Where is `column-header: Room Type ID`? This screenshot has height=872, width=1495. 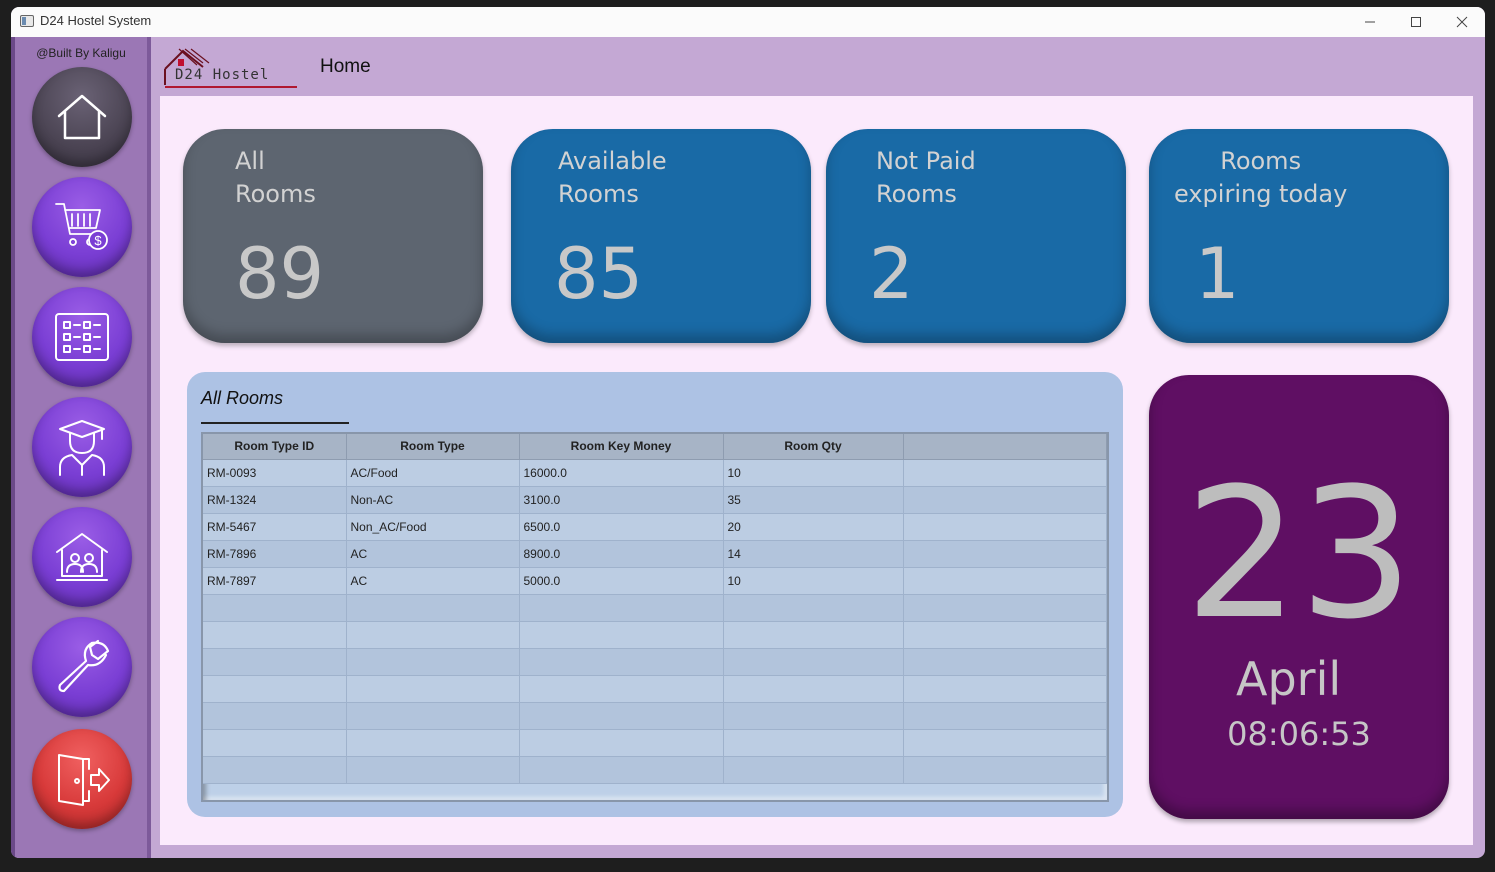 column-header: Room Type ID is located at coordinates (275, 447).